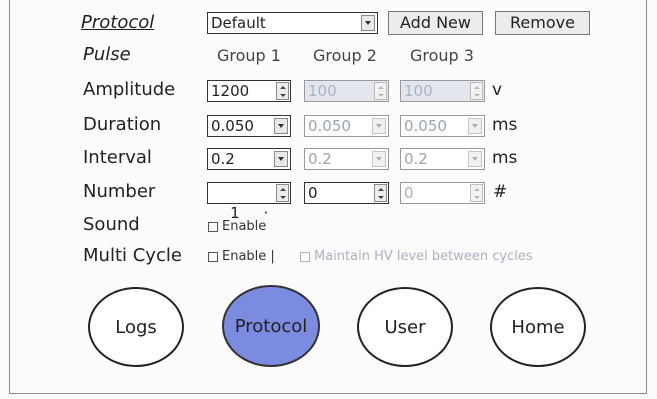 The image size is (657, 399). I want to click on interval-label: Interval, so click(117, 157).